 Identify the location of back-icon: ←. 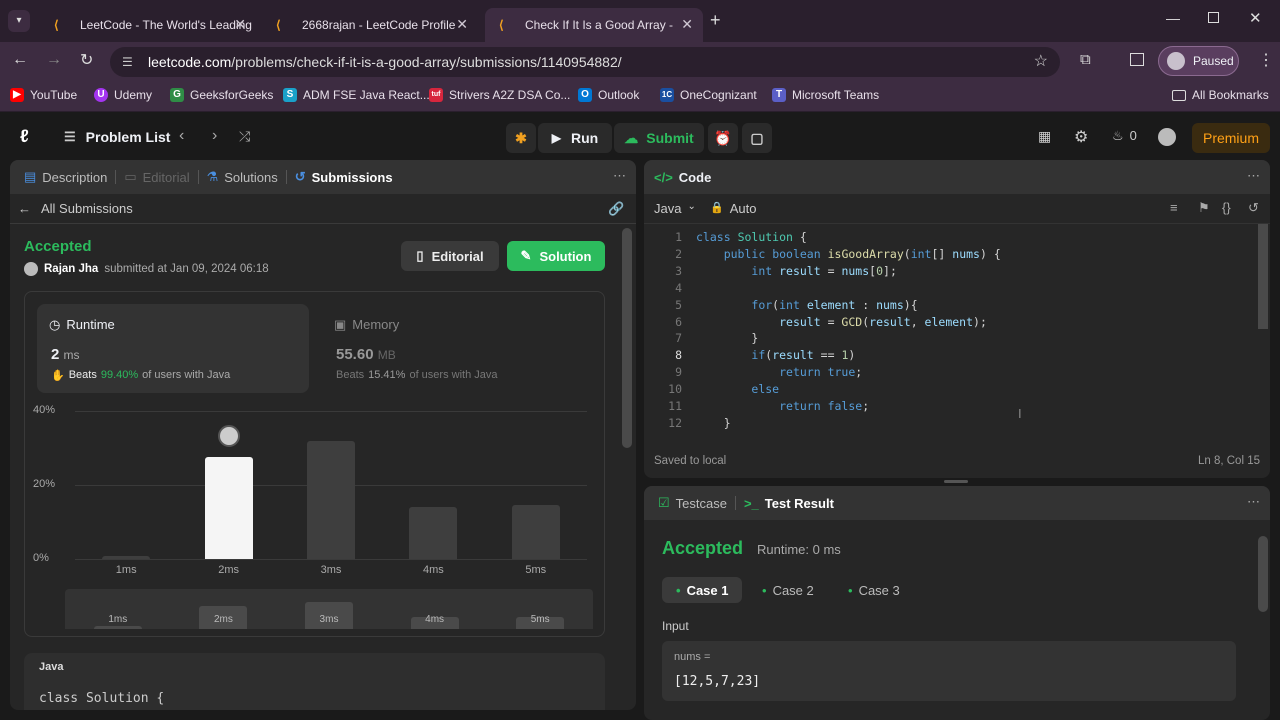
(20, 60).